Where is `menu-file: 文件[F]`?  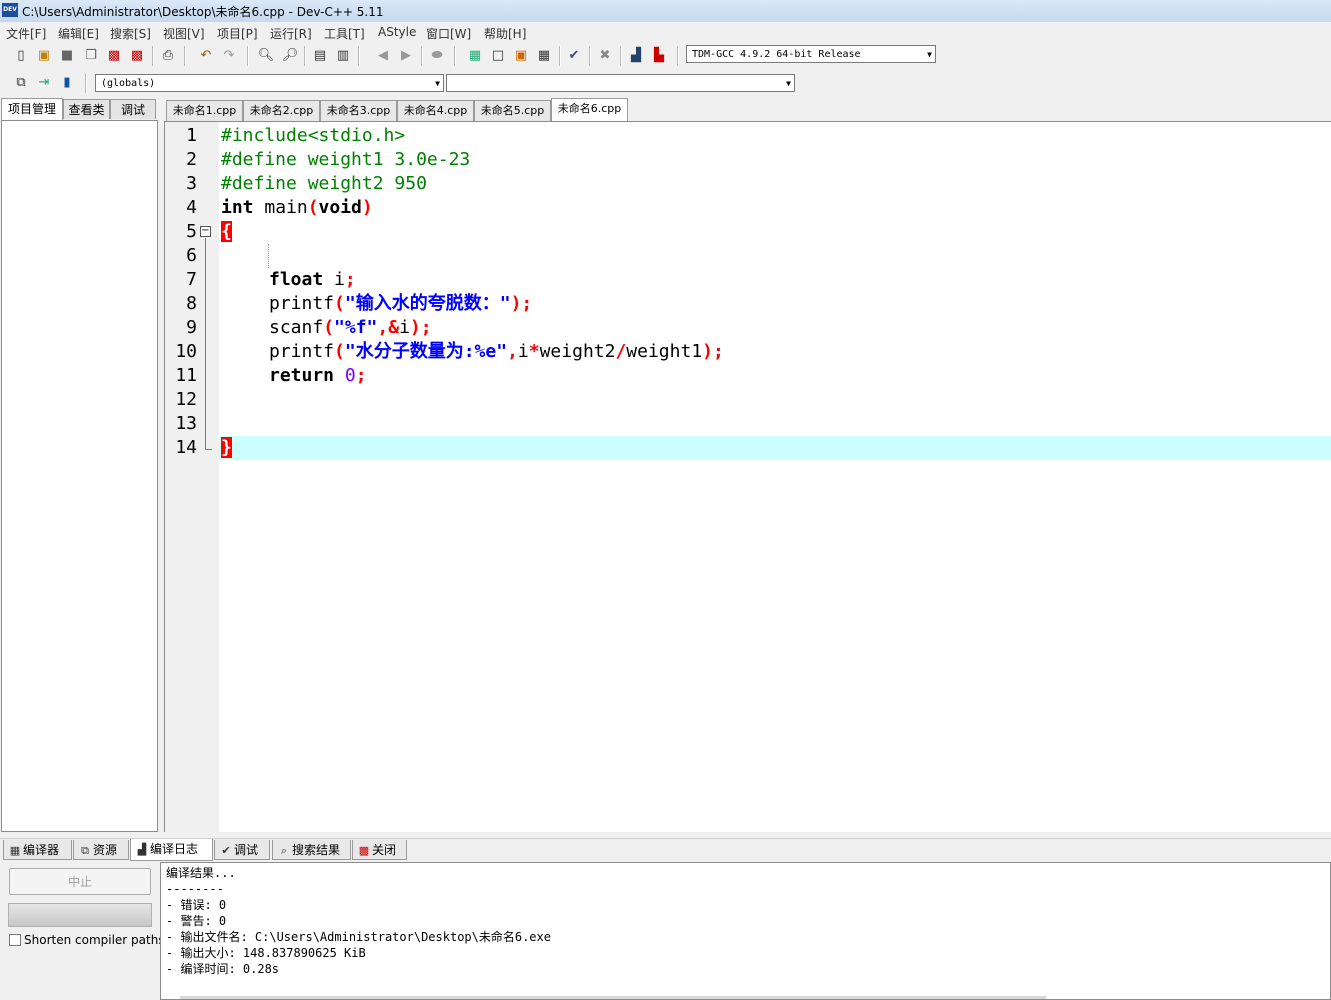 menu-file: 文件[F] is located at coordinates (26, 33).